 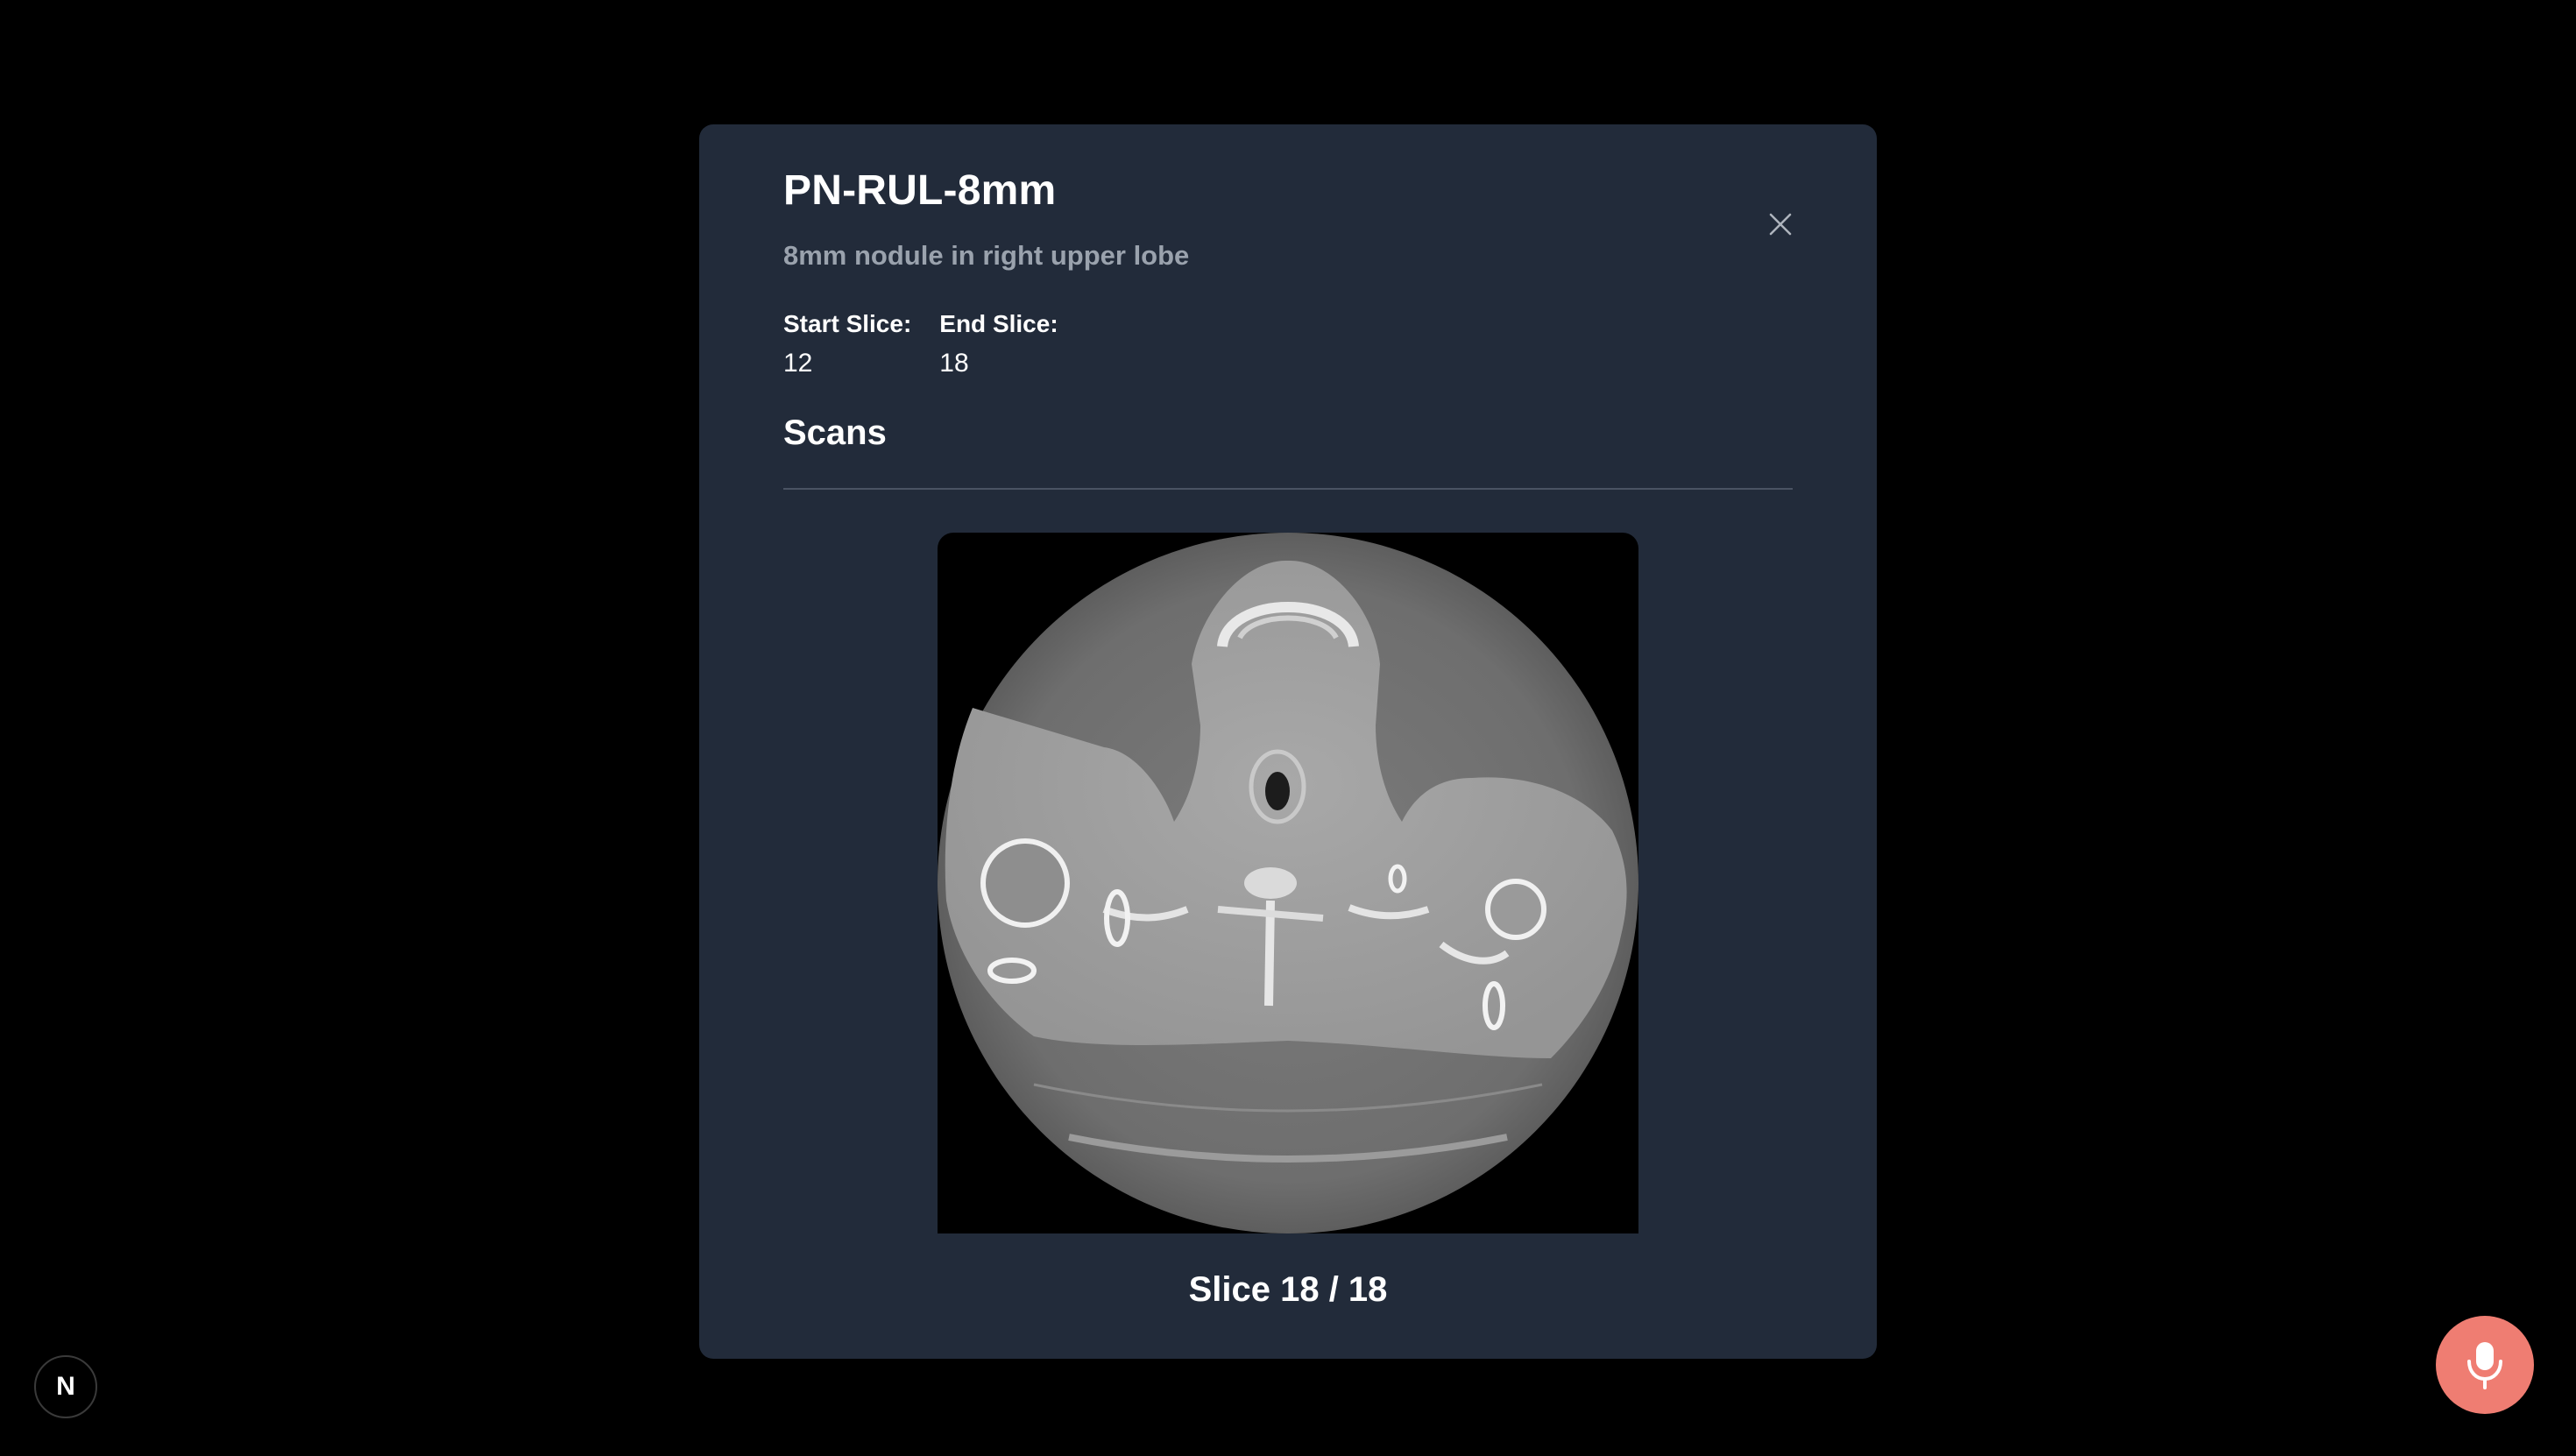 What do you see at coordinates (847, 323) in the screenshot?
I see `start-slice-label: Start Slice:` at bounding box center [847, 323].